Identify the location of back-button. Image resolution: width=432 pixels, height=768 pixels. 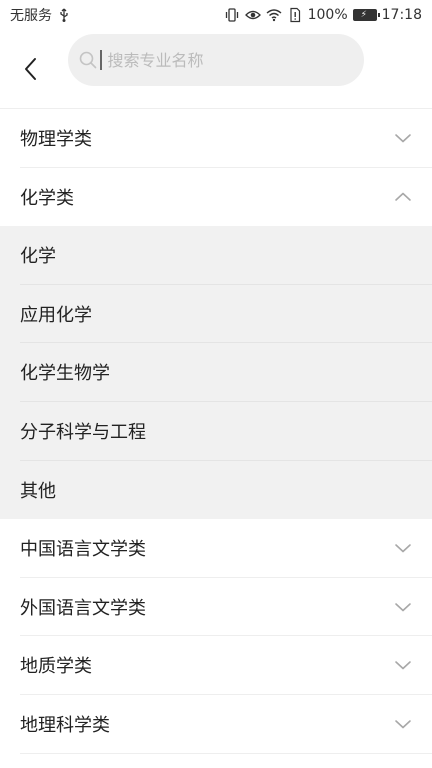
(31, 69).